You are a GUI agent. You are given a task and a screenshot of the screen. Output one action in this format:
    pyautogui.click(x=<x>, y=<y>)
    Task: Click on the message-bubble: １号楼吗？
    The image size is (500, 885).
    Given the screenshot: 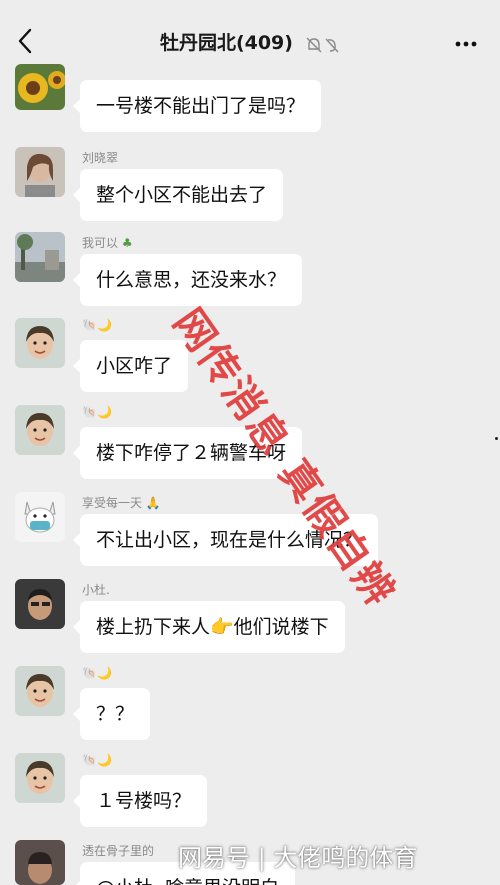 What is the action you would take?
    pyautogui.click(x=140, y=801)
    